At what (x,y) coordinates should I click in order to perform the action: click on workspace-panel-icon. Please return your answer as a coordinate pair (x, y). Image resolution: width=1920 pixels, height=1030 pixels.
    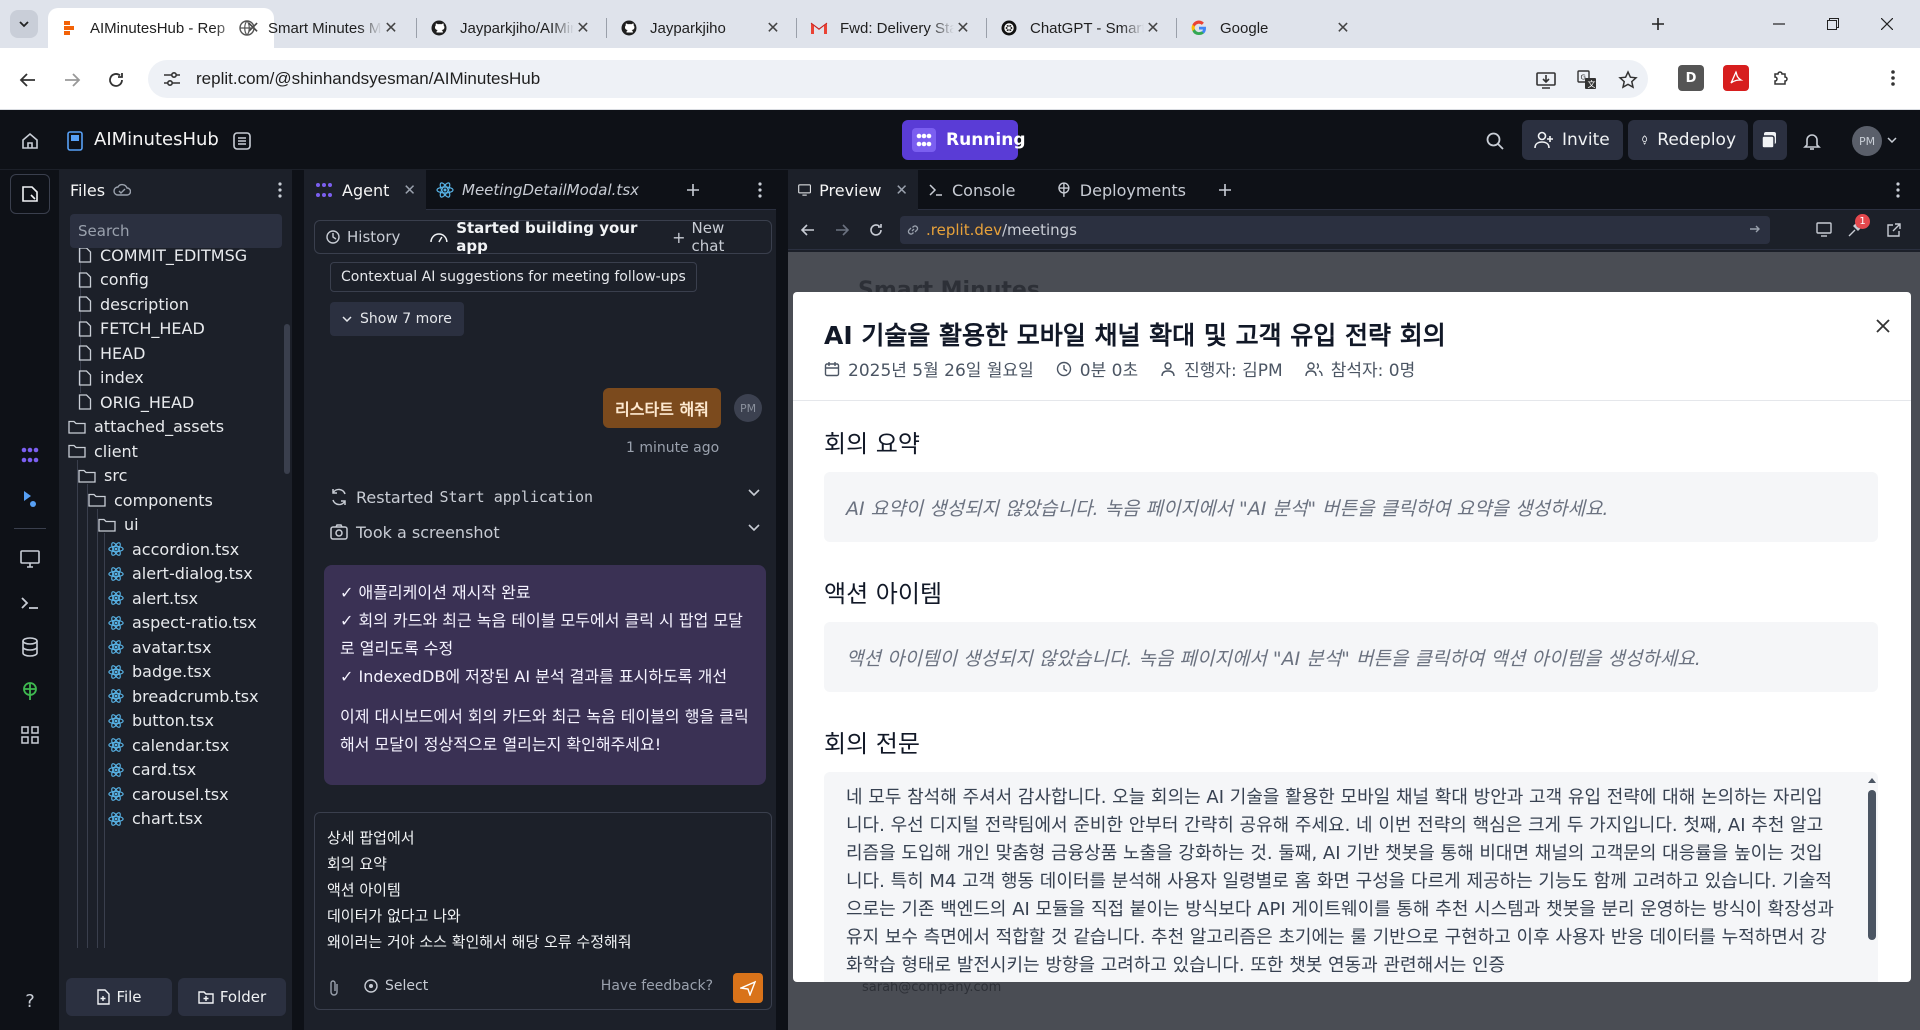
    Looking at the image, I should click on (242, 141).